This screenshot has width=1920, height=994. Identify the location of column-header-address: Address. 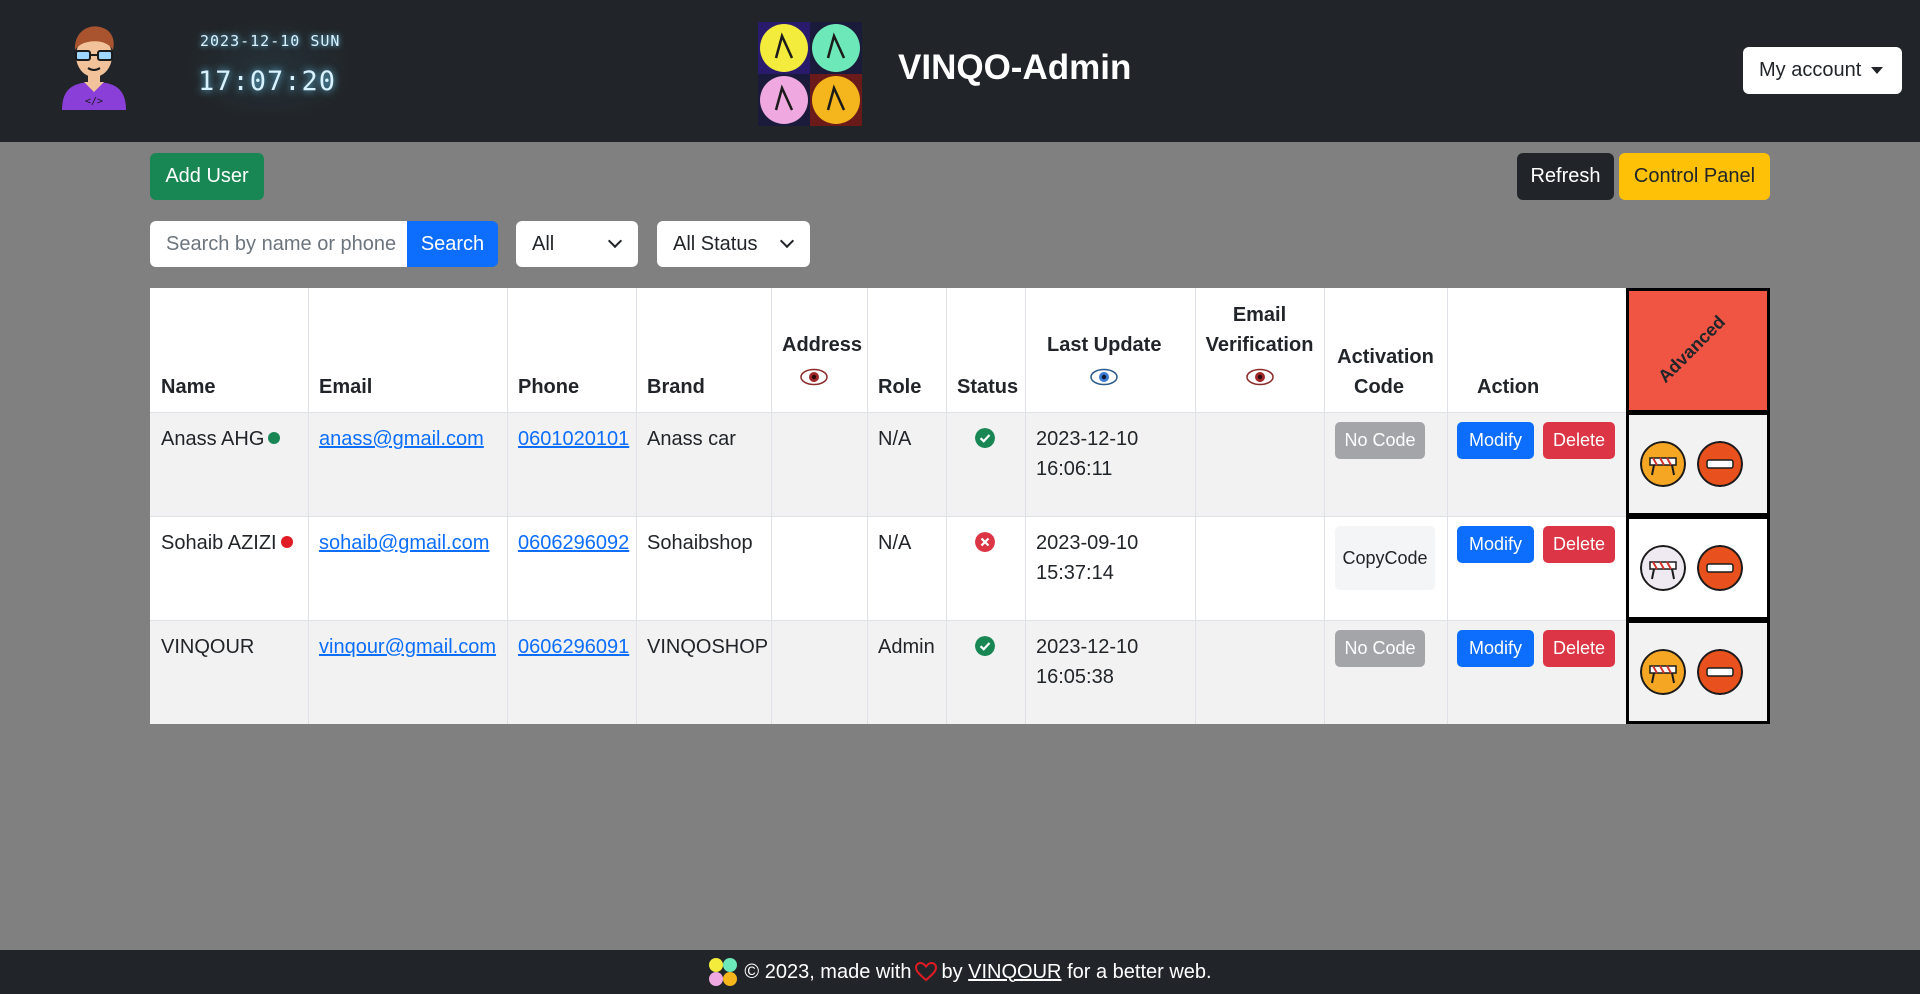
(822, 345).